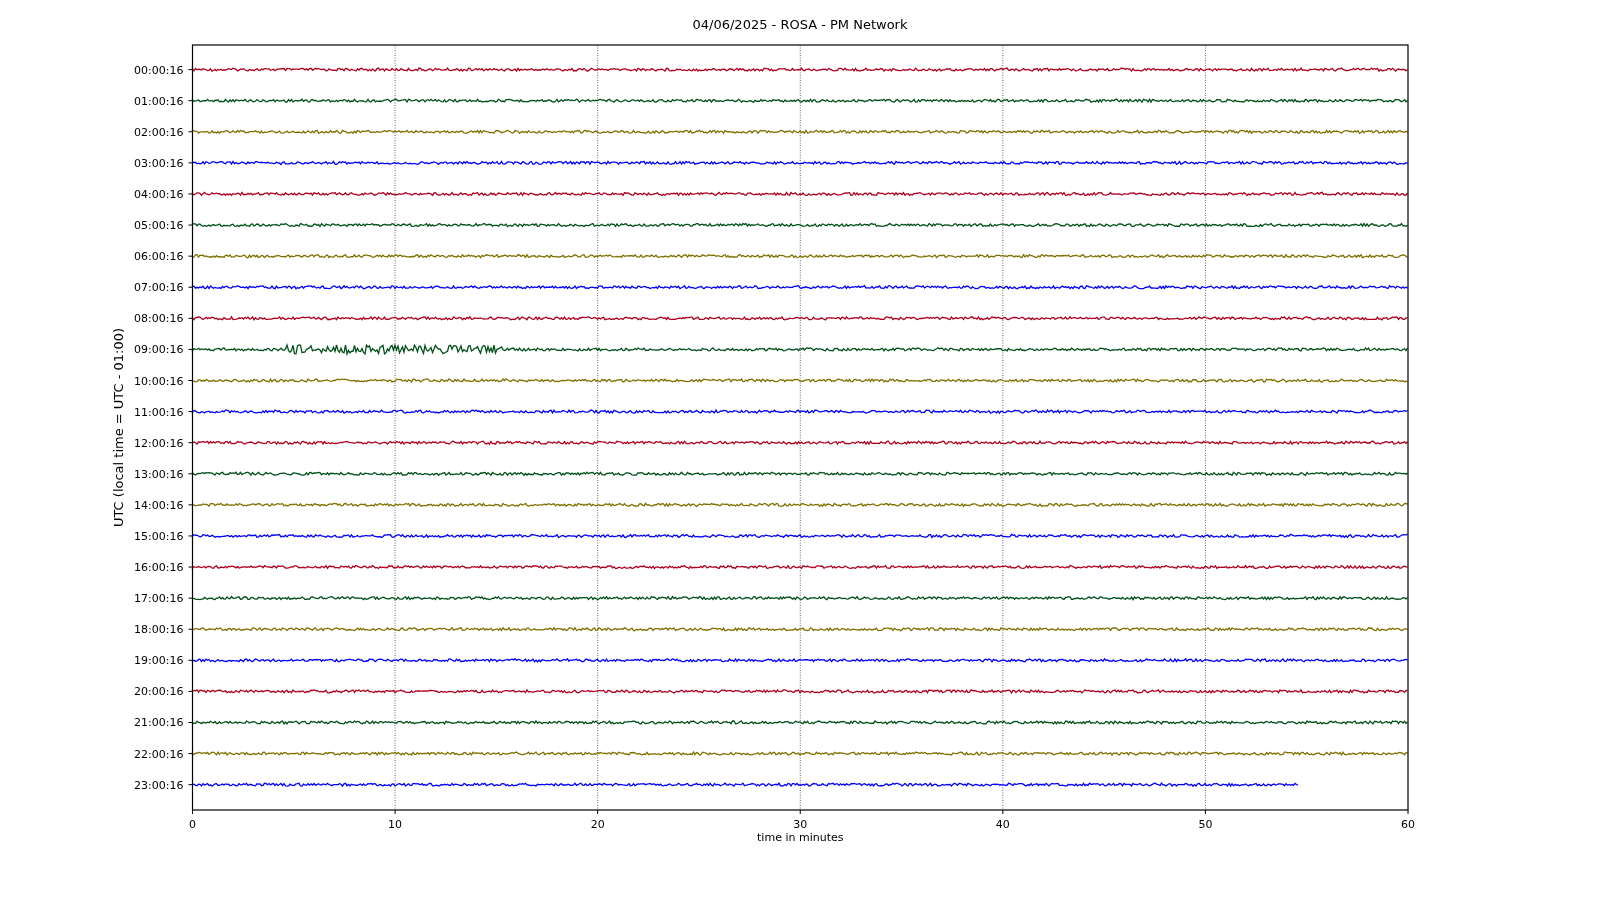 This screenshot has width=1600, height=900. What do you see at coordinates (159, 692) in the screenshot?
I see `y-tick-label: 20:00:16` at bounding box center [159, 692].